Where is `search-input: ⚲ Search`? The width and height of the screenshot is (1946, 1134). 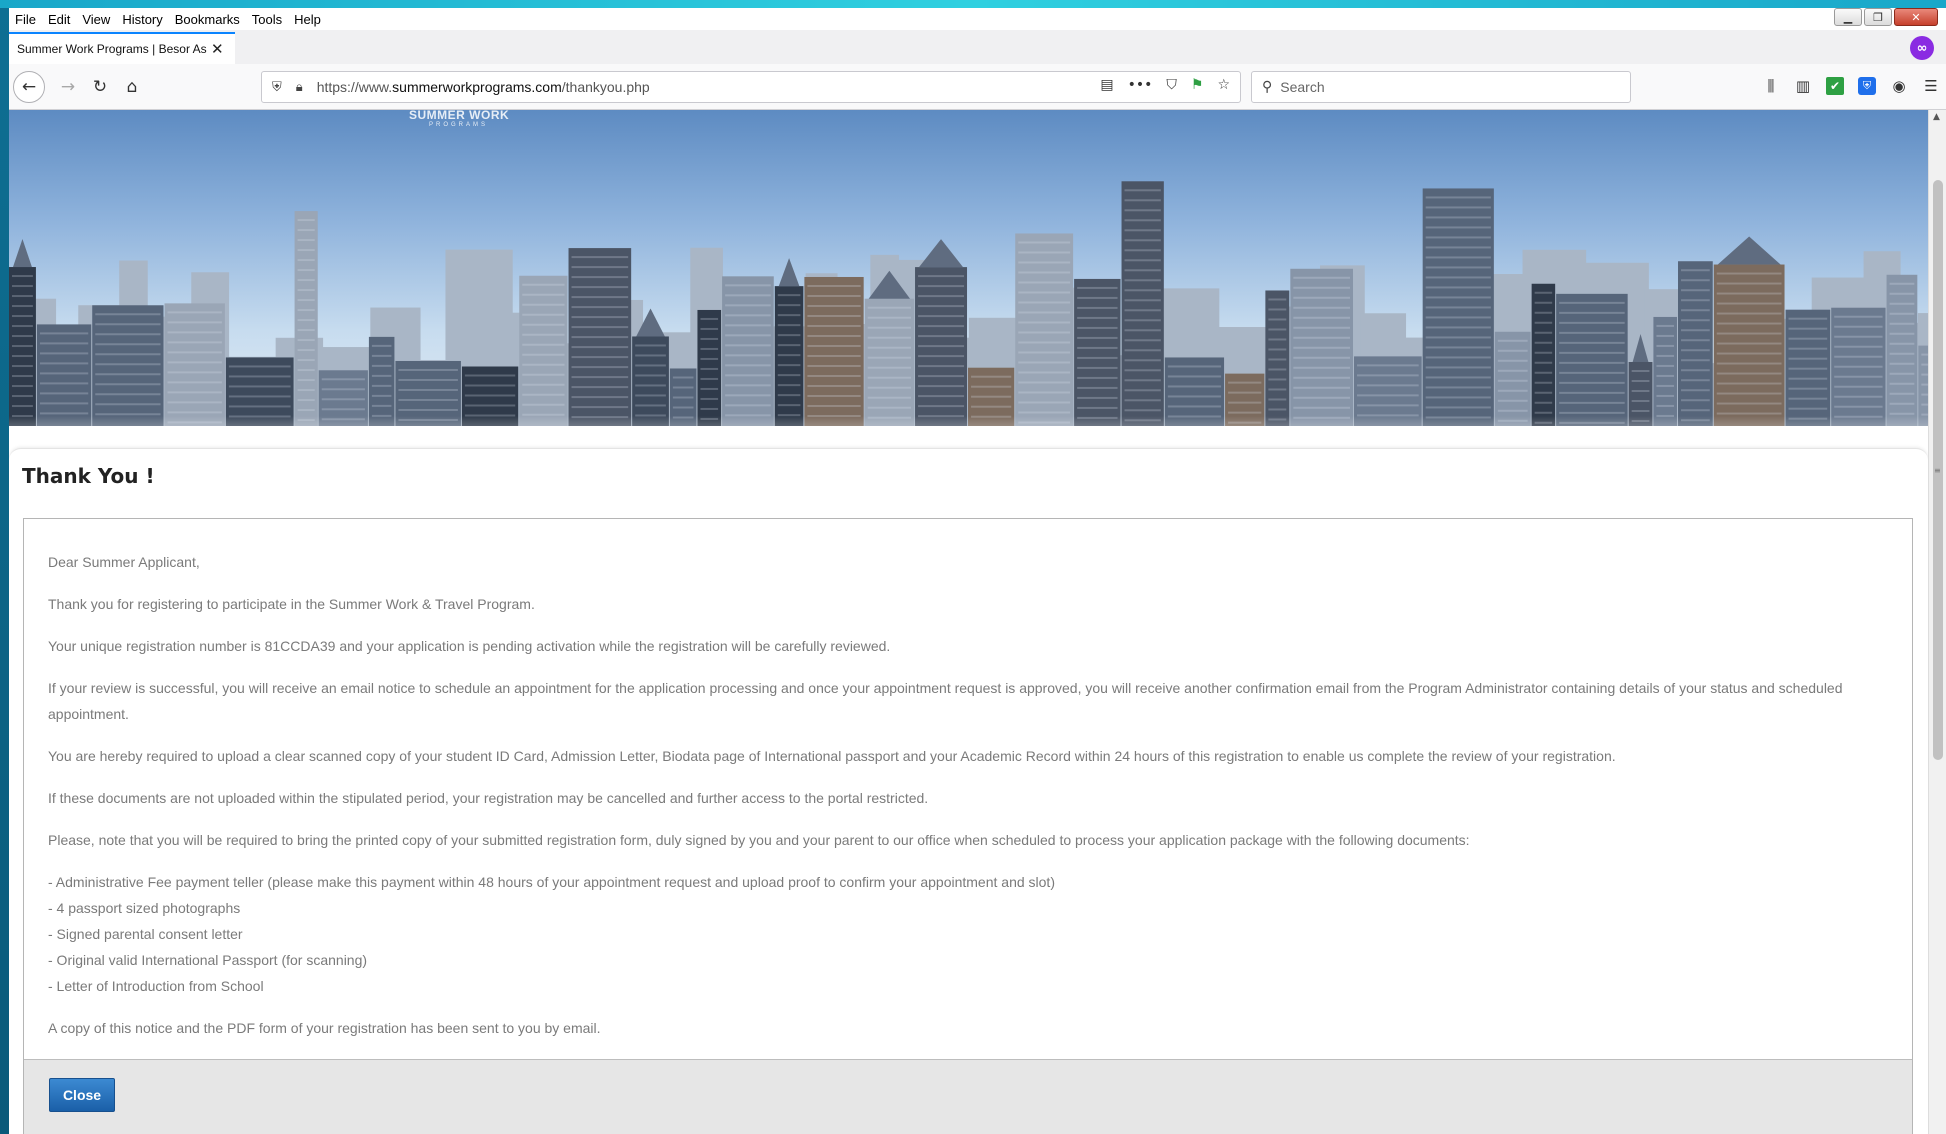 search-input: ⚲ Search is located at coordinates (1441, 87).